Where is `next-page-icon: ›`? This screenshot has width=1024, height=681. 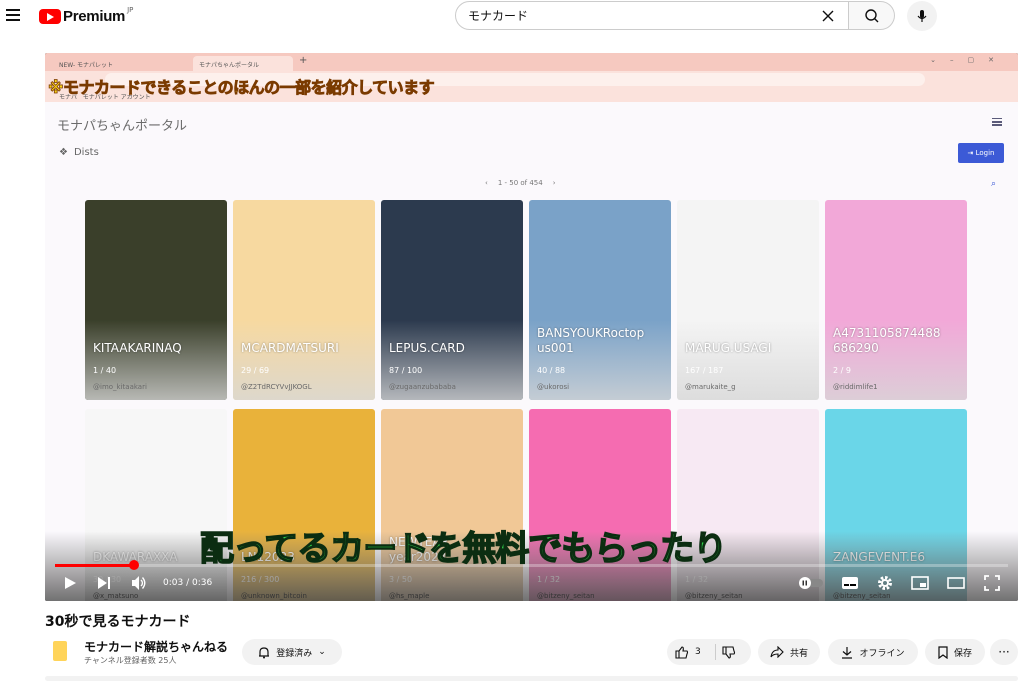
next-page-icon: › is located at coordinates (554, 183).